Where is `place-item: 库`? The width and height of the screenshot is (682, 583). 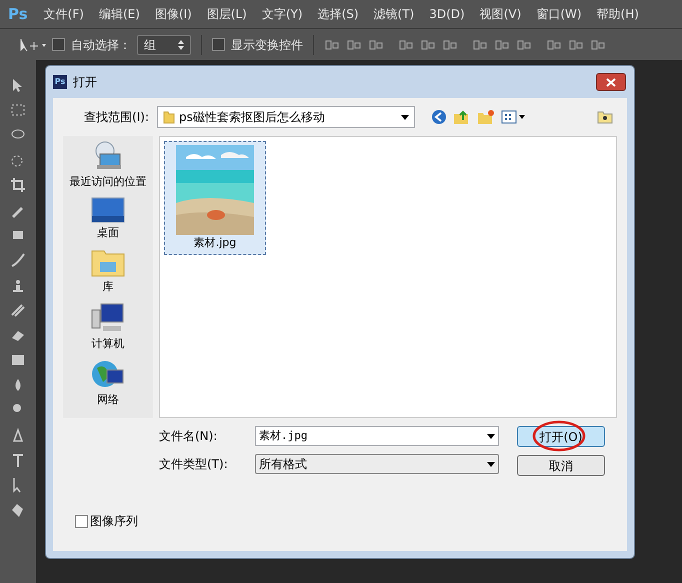 place-item: 库 is located at coordinates (108, 271).